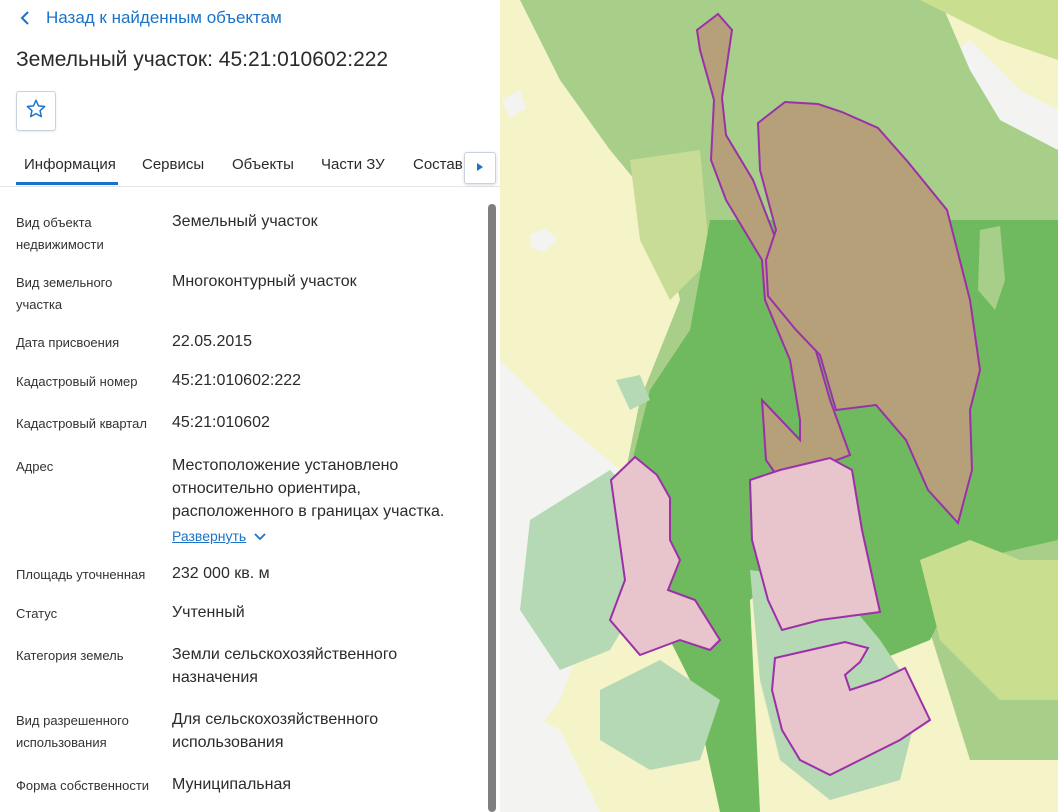  What do you see at coordinates (72, 731) in the screenshot?
I see `property-label: Вид разрешенного использования` at bounding box center [72, 731].